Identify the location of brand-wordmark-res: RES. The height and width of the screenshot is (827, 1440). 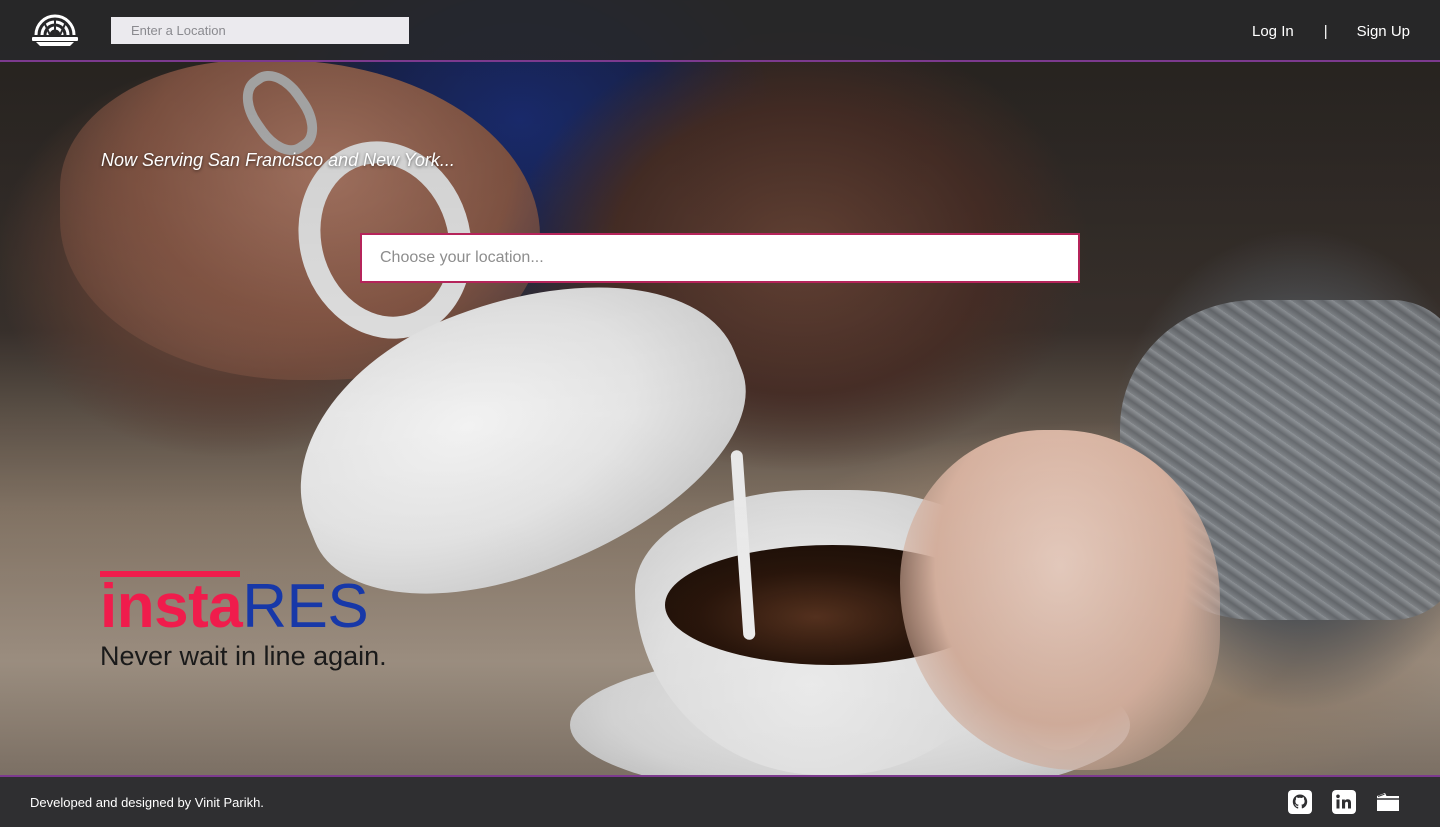
(305, 606).